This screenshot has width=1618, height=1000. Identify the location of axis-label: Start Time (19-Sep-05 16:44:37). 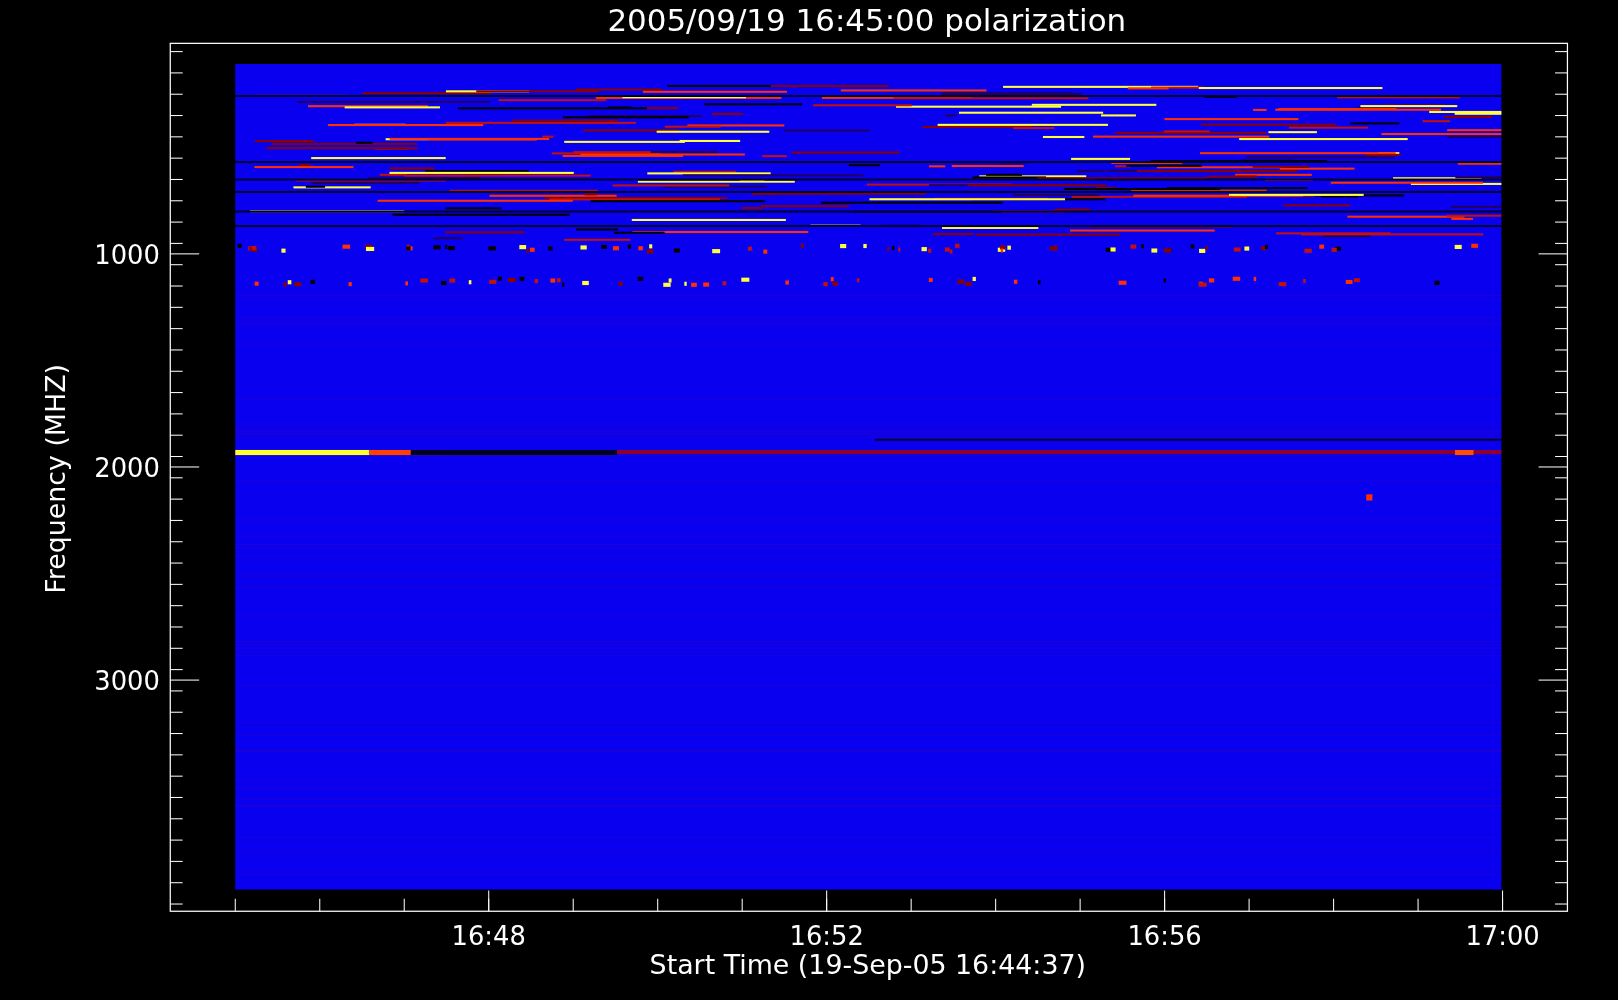
(867, 965).